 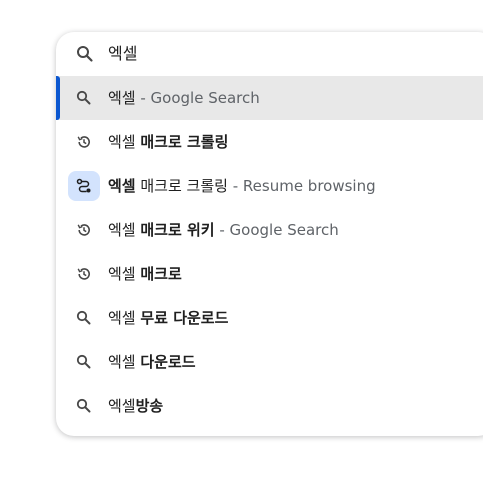 What do you see at coordinates (168, 318) in the screenshot?
I see `suggestion-label: 엑셀 무료 다운로드` at bounding box center [168, 318].